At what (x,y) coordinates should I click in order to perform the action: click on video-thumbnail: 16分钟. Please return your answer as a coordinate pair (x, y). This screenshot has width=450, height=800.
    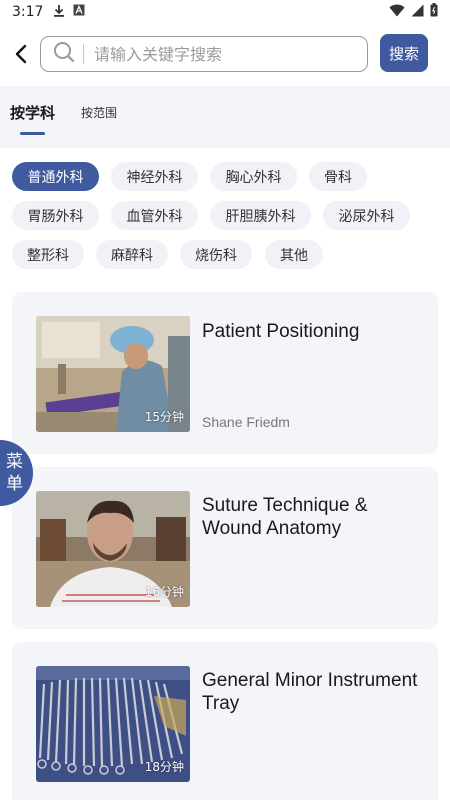
    Looking at the image, I should click on (113, 549).